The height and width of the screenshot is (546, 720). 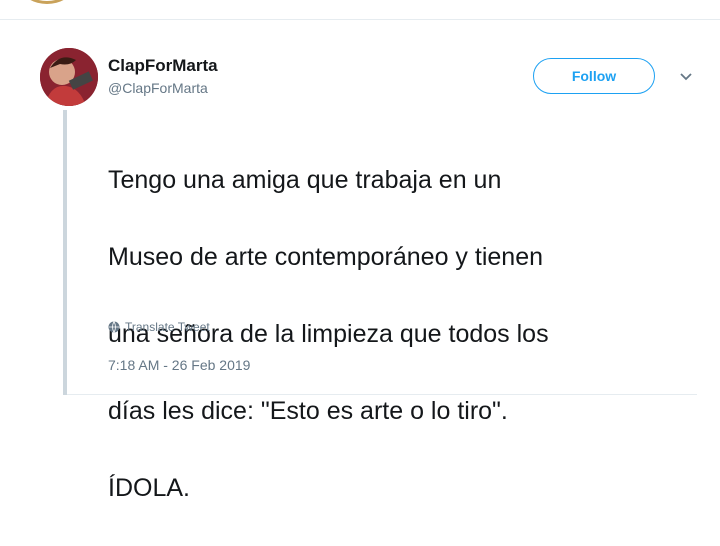 I want to click on chevron-down-icon, so click(x=686, y=76).